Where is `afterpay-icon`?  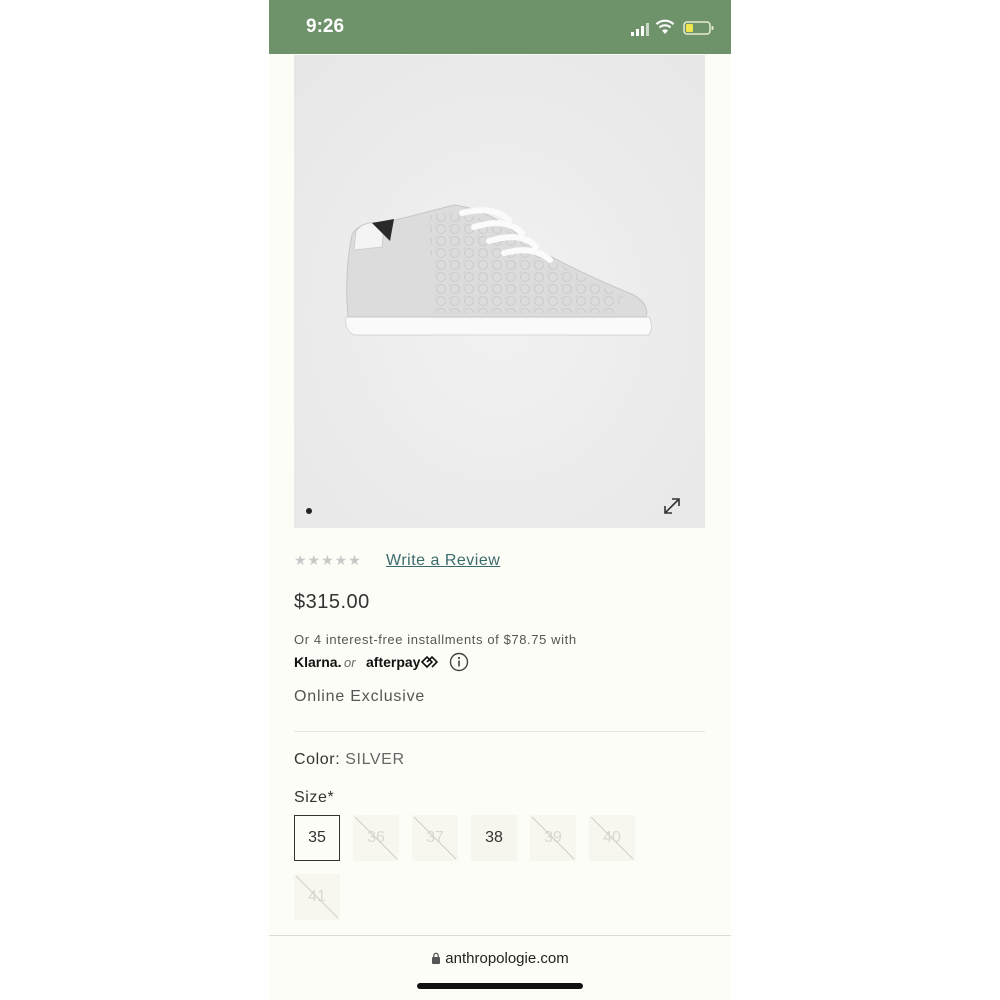 afterpay-icon is located at coordinates (429, 662).